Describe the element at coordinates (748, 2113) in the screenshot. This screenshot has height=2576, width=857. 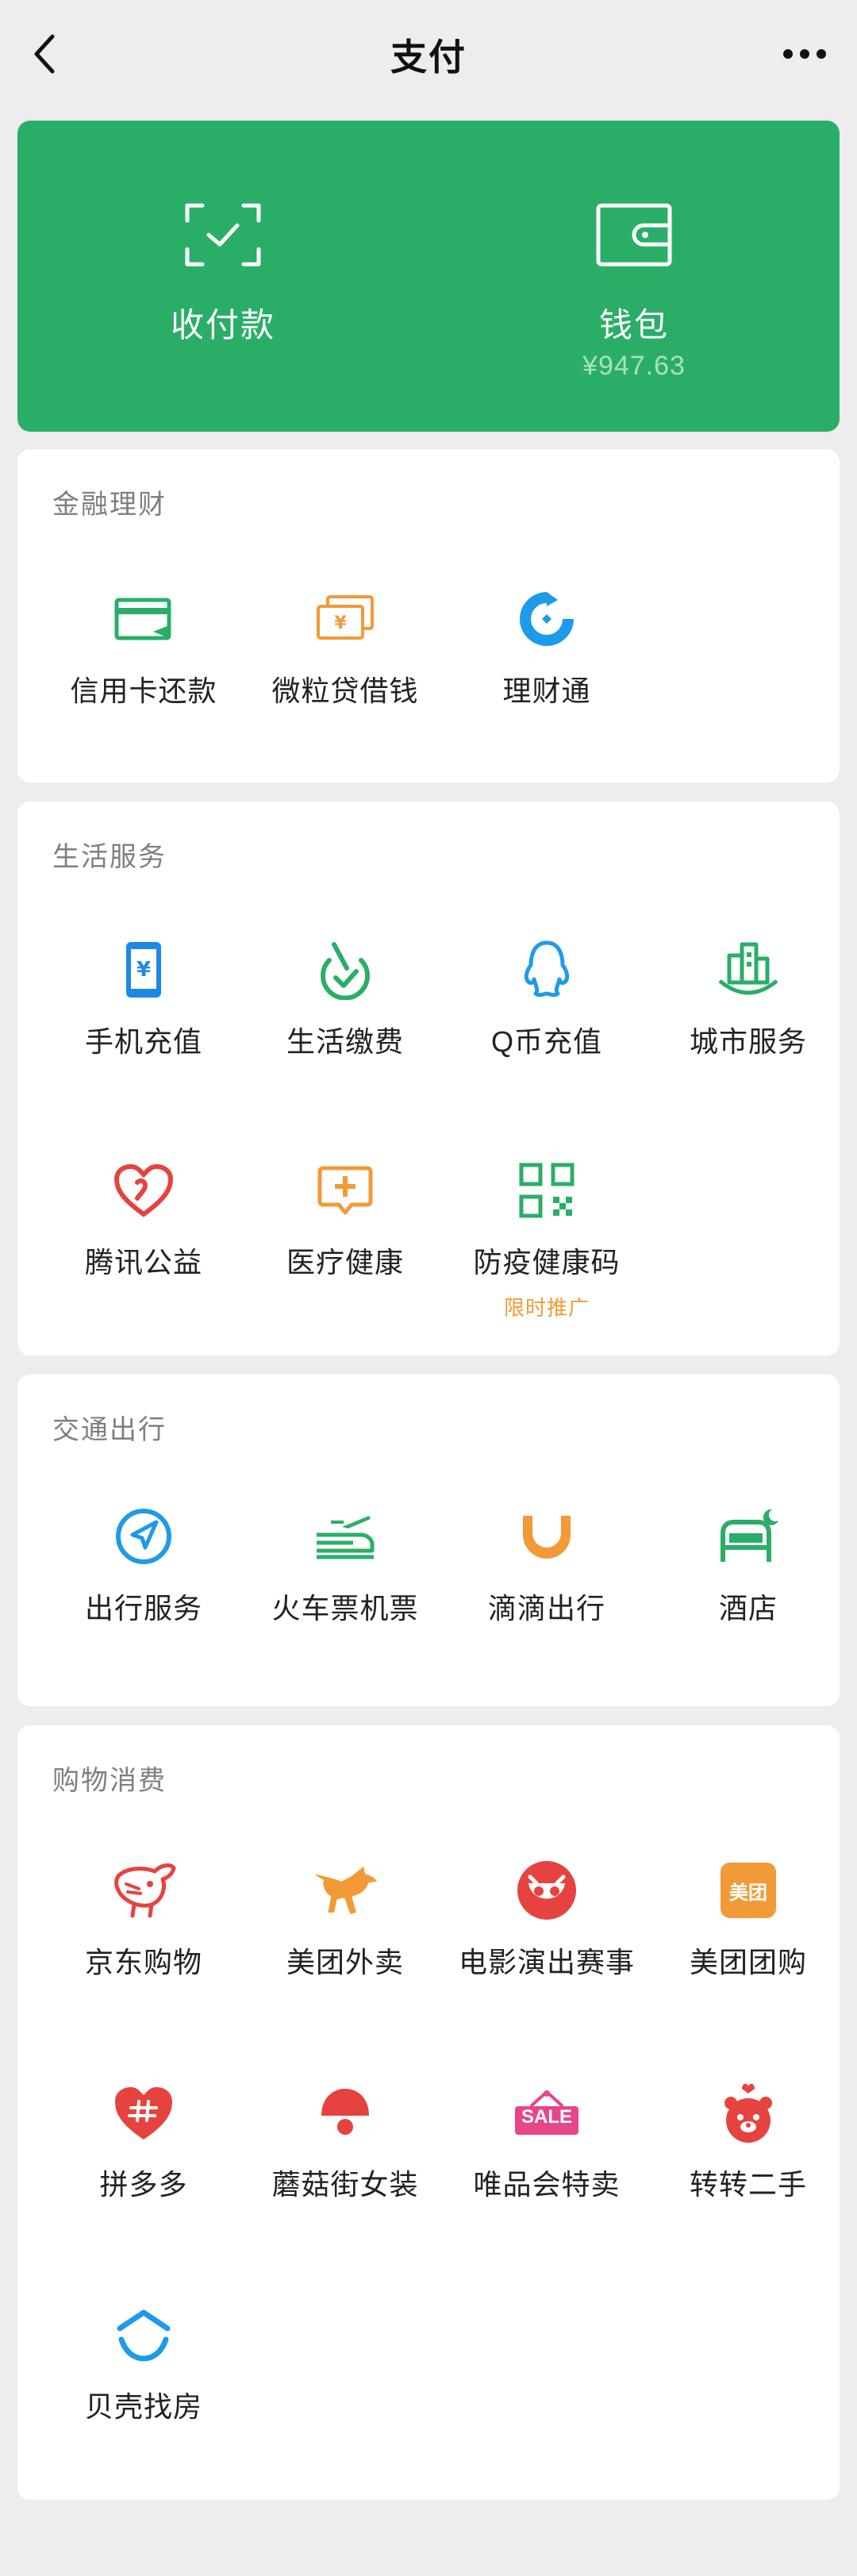
I see `zhuanzhuan-icon` at that location.